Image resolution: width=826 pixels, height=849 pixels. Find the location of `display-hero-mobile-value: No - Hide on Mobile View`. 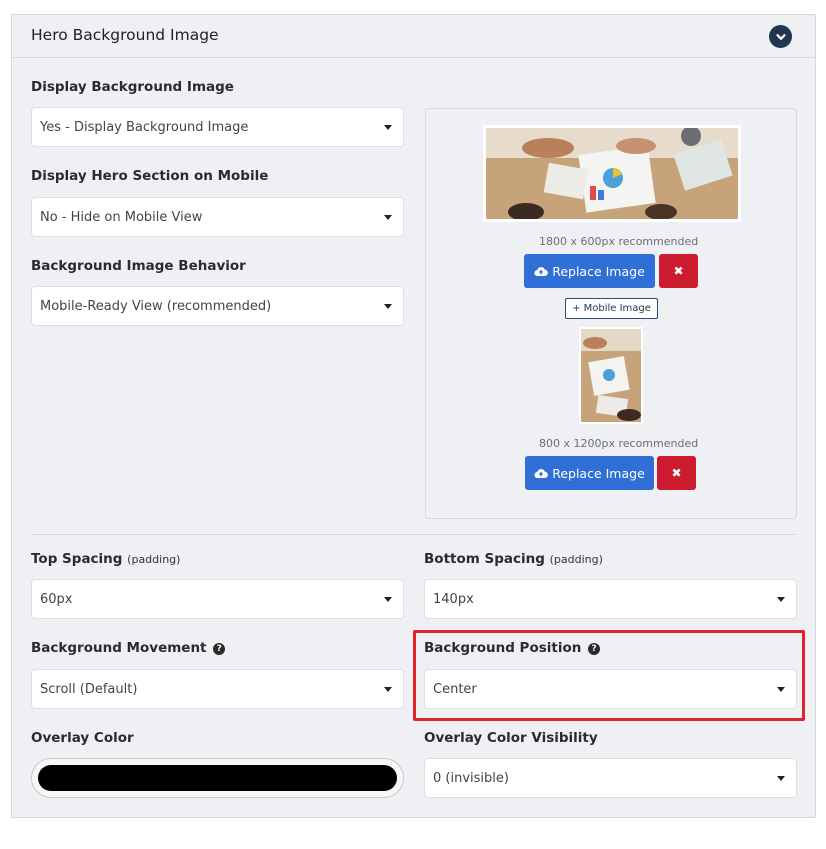

display-hero-mobile-value: No - Hide on Mobile View is located at coordinates (121, 217).